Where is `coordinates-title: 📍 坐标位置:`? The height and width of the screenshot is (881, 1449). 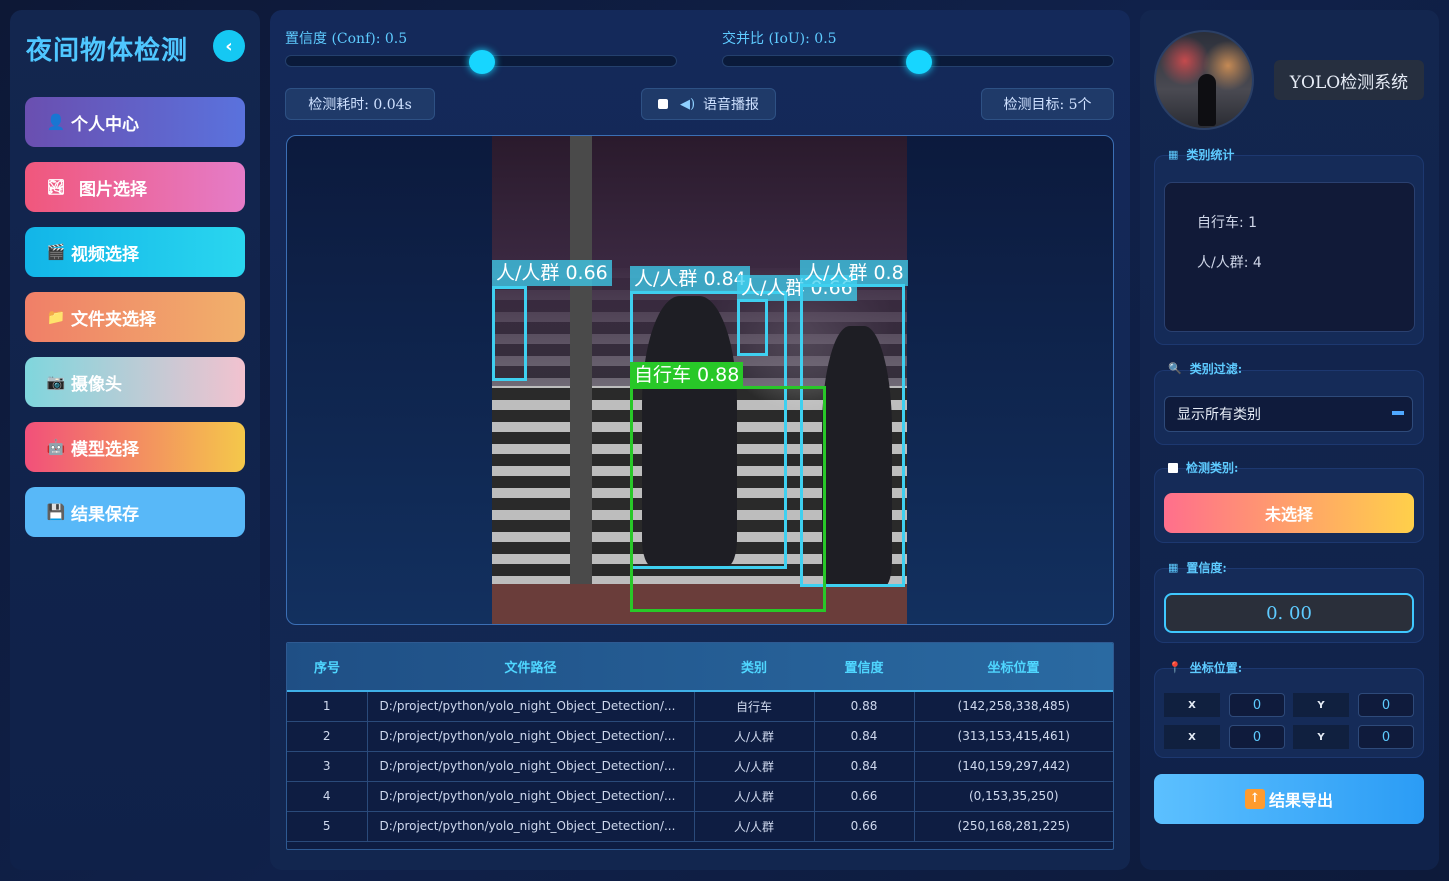 coordinates-title: 📍 坐标位置: is located at coordinates (1205, 667).